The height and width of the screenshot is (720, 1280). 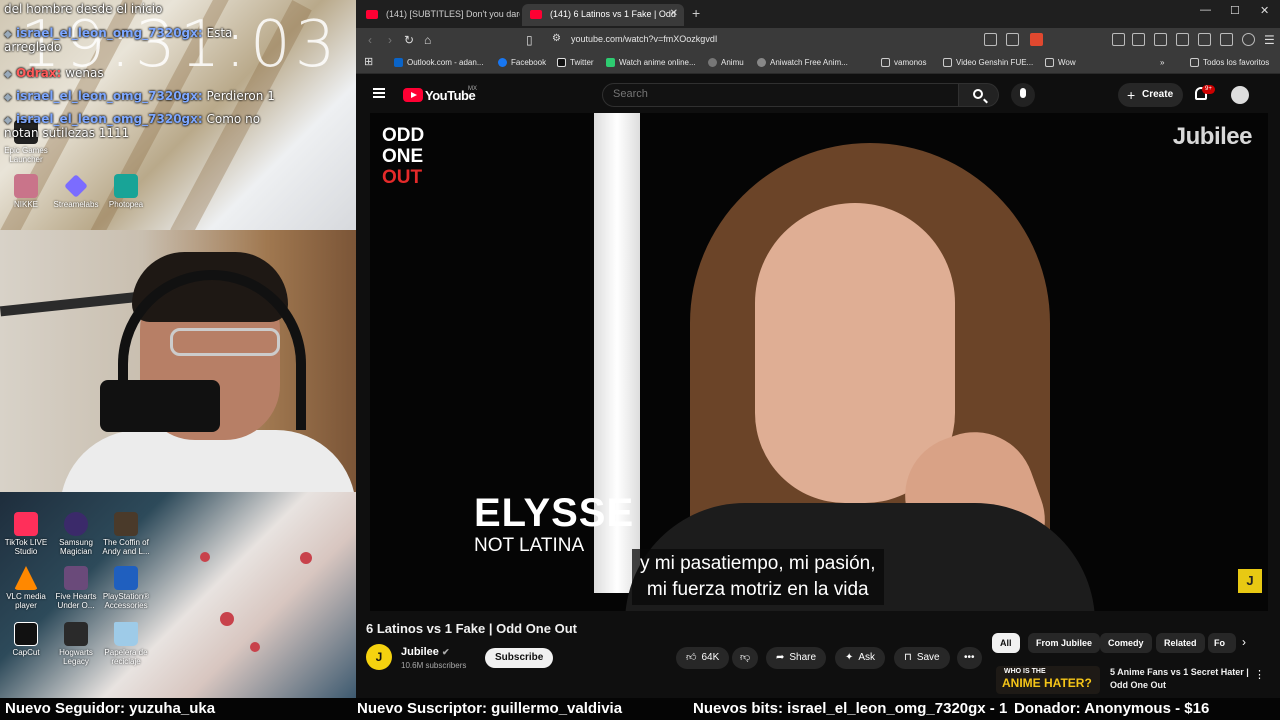 I want to click on chat-badge-icon: ◆, so click(x=8, y=34).